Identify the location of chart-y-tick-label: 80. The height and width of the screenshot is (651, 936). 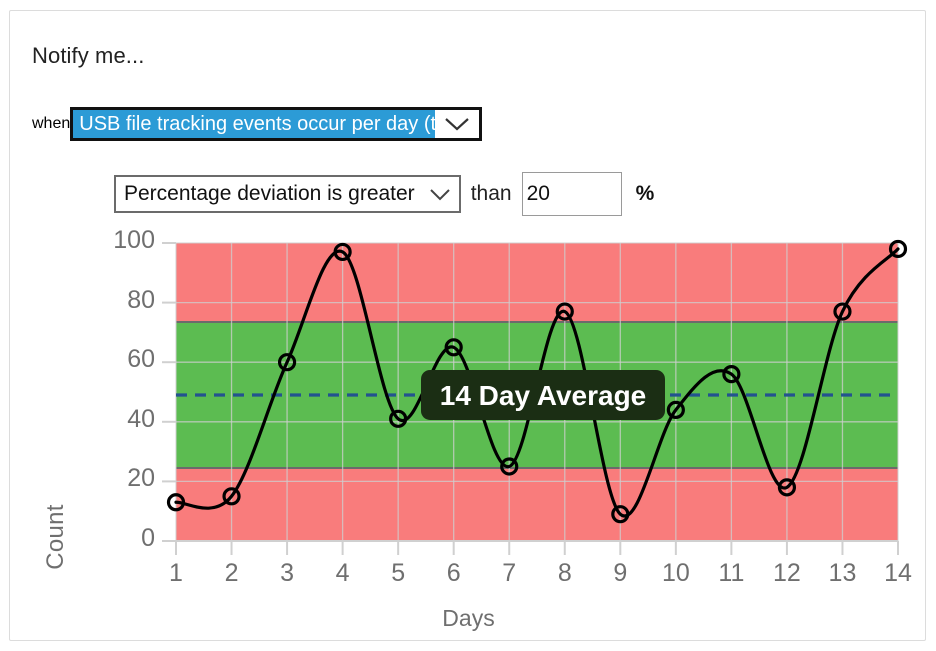
(141, 299).